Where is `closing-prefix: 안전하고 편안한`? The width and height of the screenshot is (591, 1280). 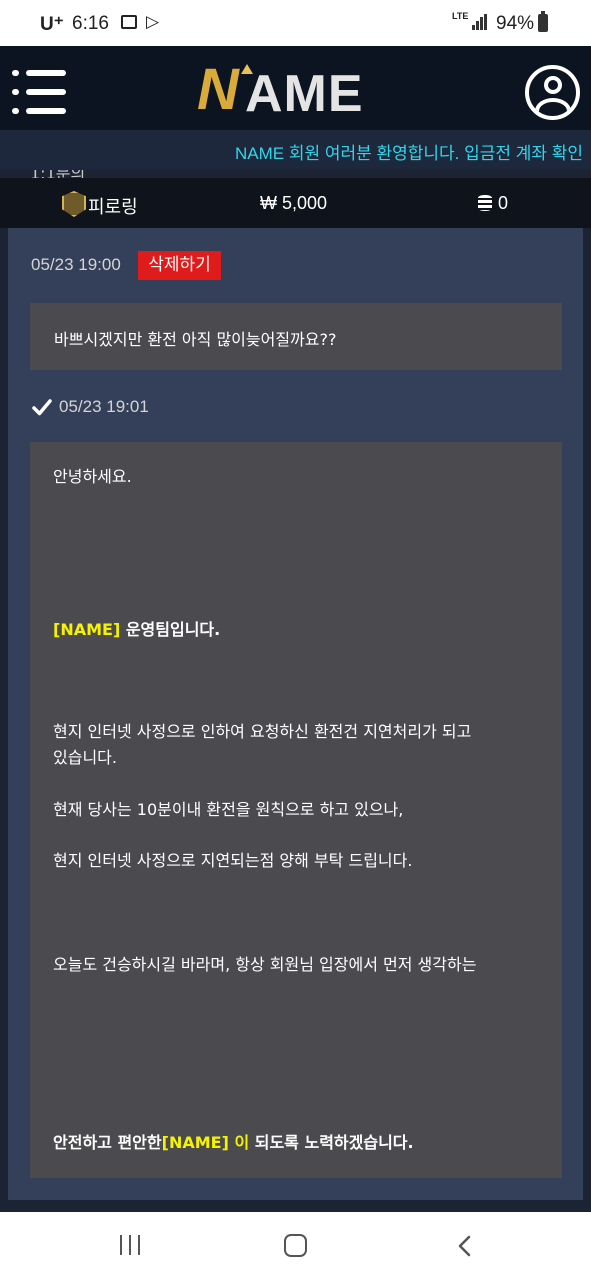 closing-prefix: 안전하고 편안한 is located at coordinates (107, 1142).